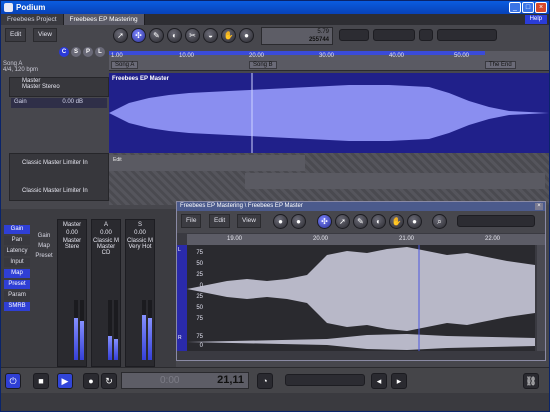 The width and height of the screenshot is (550, 412). What do you see at coordinates (32, 19) in the screenshot?
I see `tab-freebees-project: Freebees Project` at bounding box center [32, 19].